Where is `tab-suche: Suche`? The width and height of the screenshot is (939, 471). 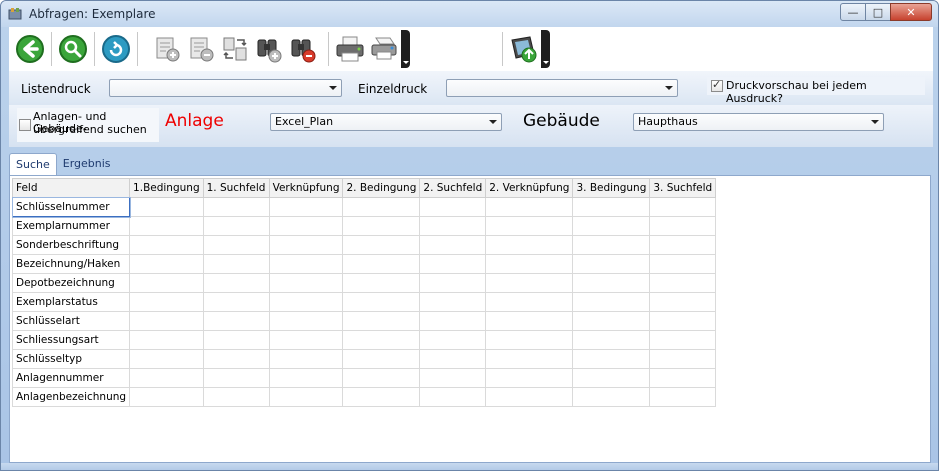 tab-suche: Suche is located at coordinates (33, 164).